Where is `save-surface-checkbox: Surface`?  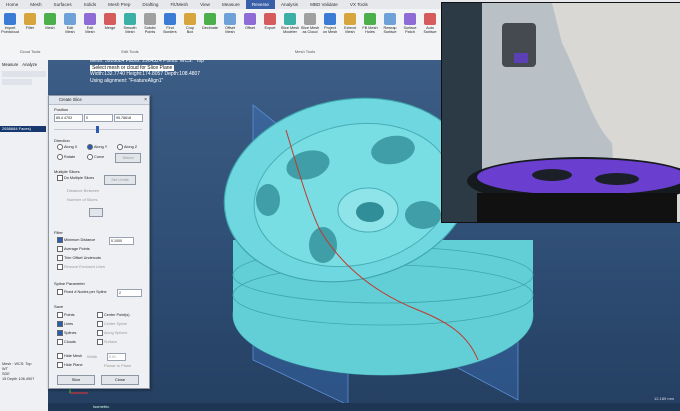 save-surface-checkbox: Surface is located at coordinates (107, 342).